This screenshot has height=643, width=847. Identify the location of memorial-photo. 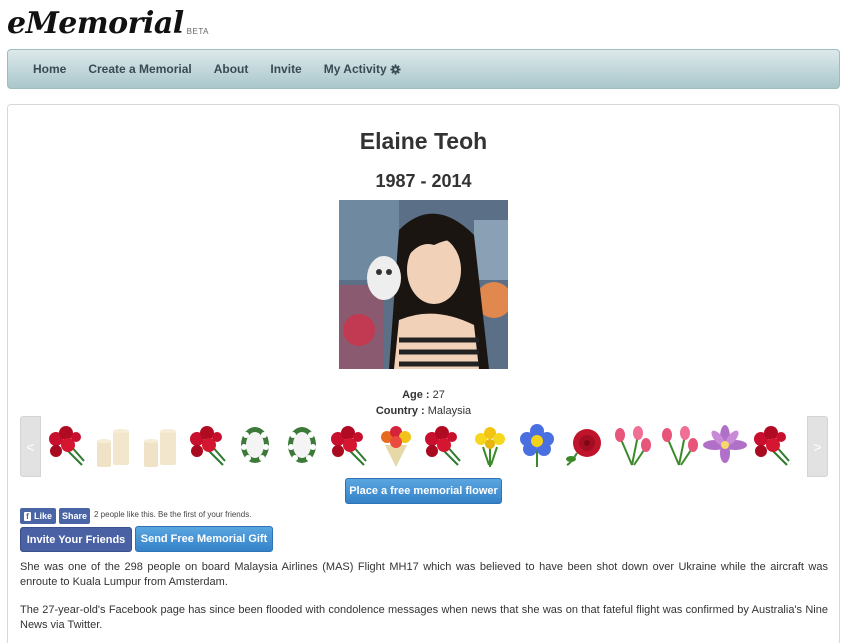
(423, 284).